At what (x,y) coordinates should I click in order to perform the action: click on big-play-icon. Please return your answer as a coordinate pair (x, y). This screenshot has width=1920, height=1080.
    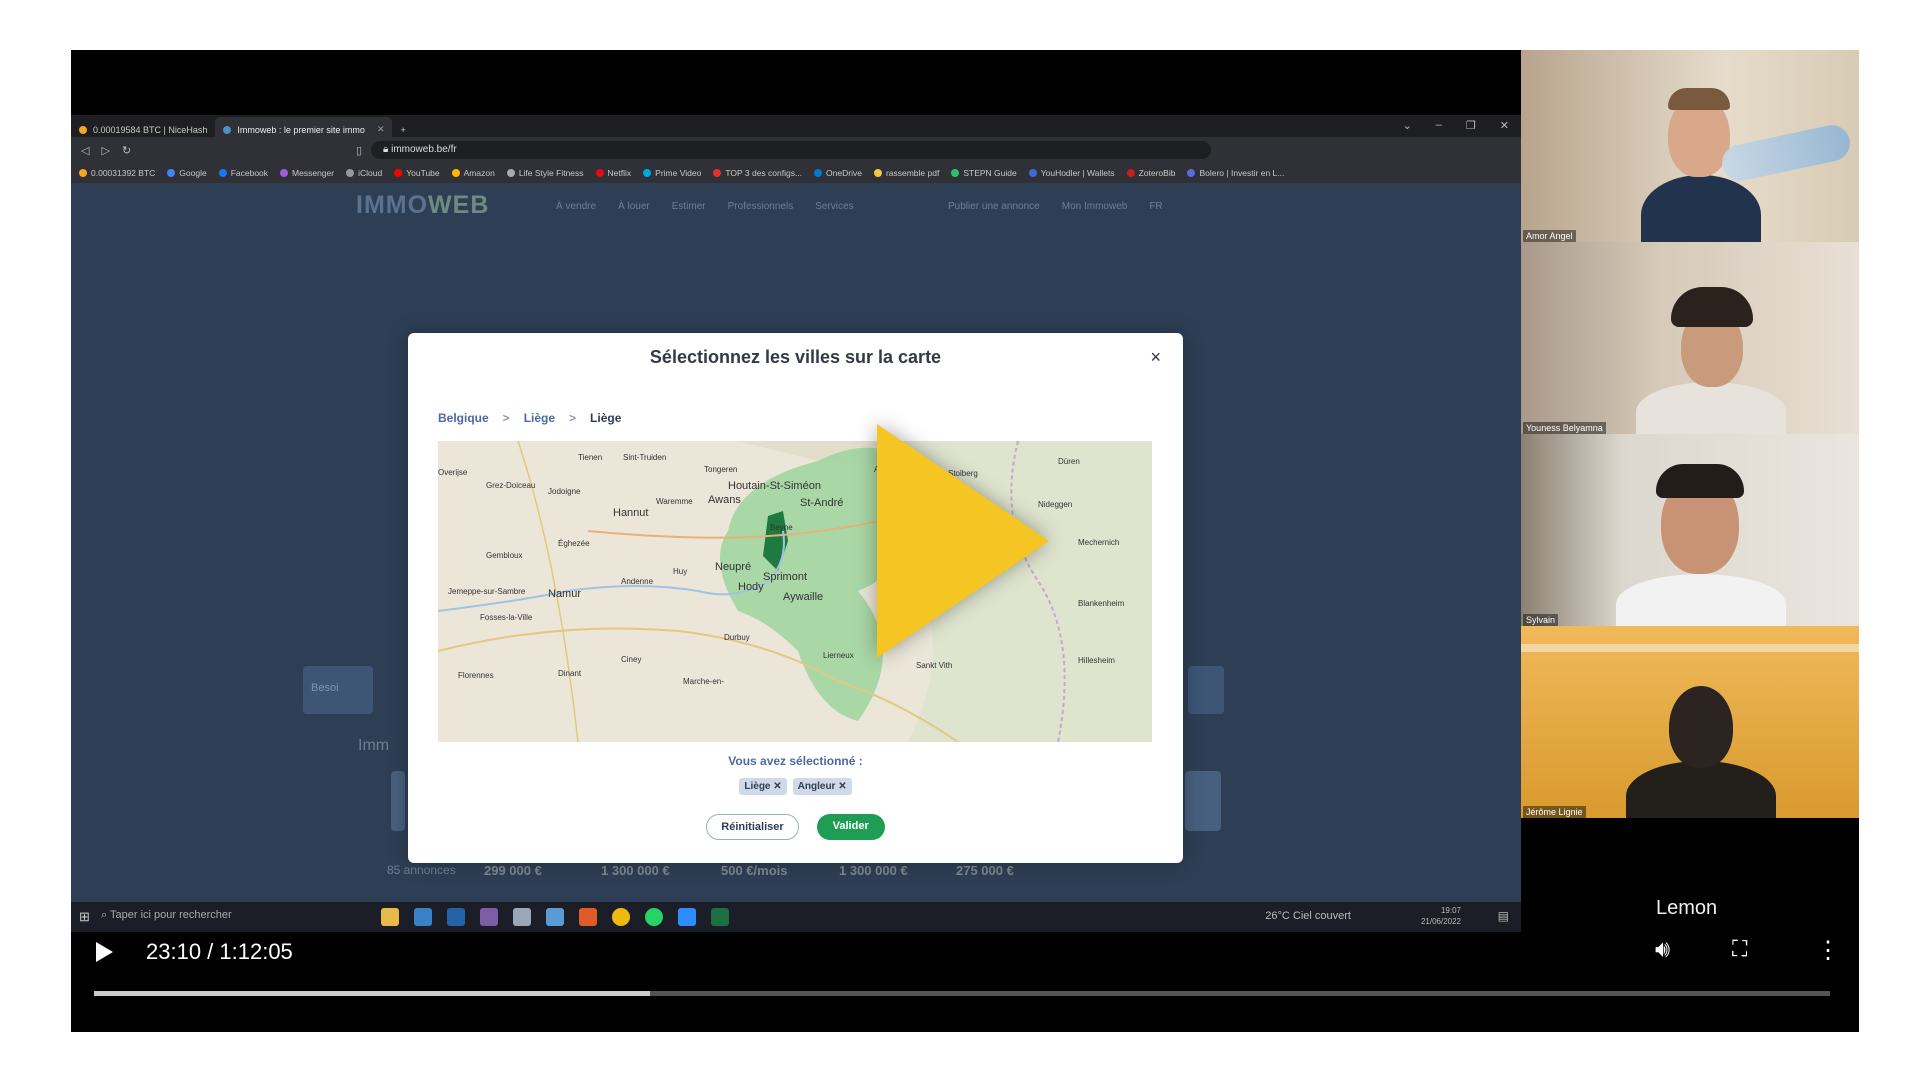
    Looking at the image, I should click on (963, 541).